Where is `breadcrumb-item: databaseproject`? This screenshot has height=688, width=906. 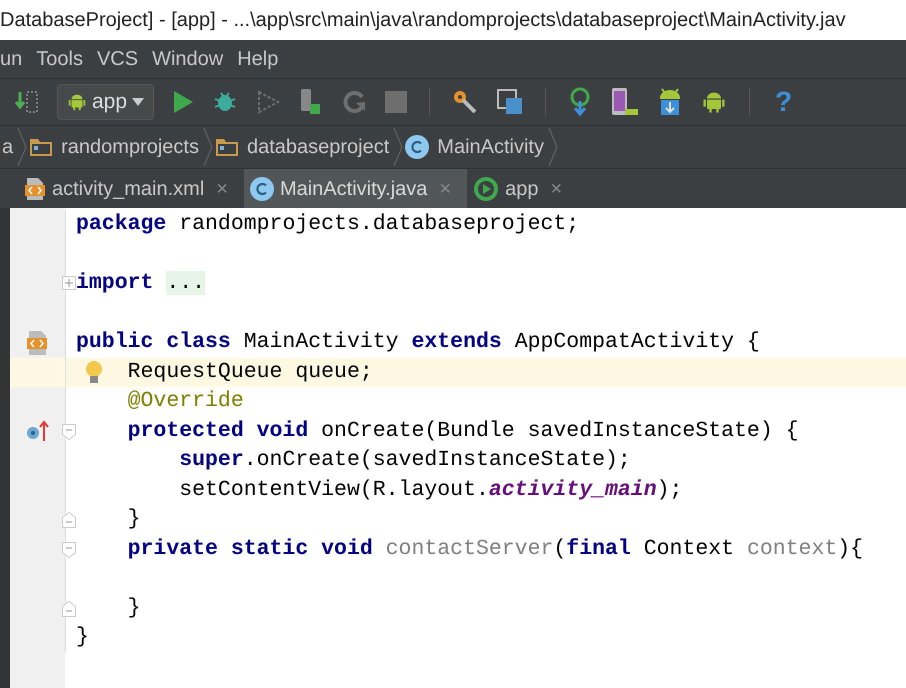
breadcrumb-item: databaseproject is located at coordinates (303, 147).